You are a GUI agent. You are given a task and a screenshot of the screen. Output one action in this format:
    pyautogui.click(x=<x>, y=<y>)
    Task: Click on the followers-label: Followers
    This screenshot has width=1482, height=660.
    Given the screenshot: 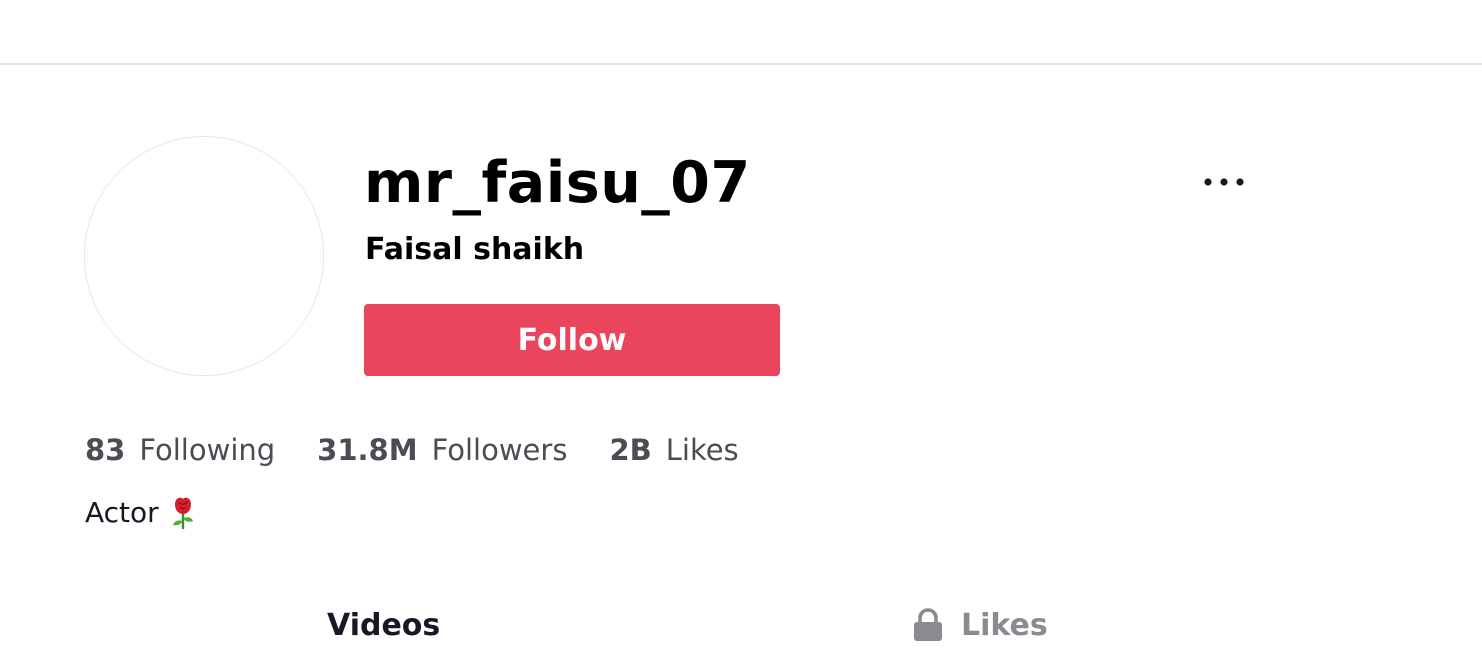 What is the action you would take?
    pyautogui.click(x=499, y=450)
    